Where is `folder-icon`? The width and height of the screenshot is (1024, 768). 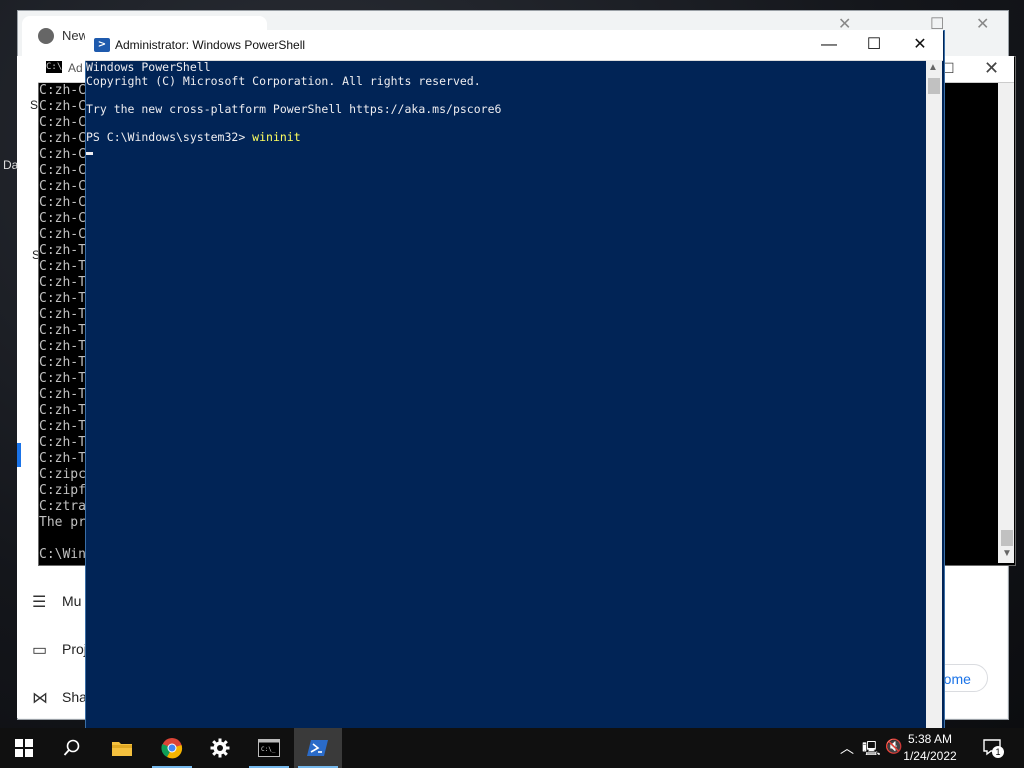 folder-icon is located at coordinates (122, 749).